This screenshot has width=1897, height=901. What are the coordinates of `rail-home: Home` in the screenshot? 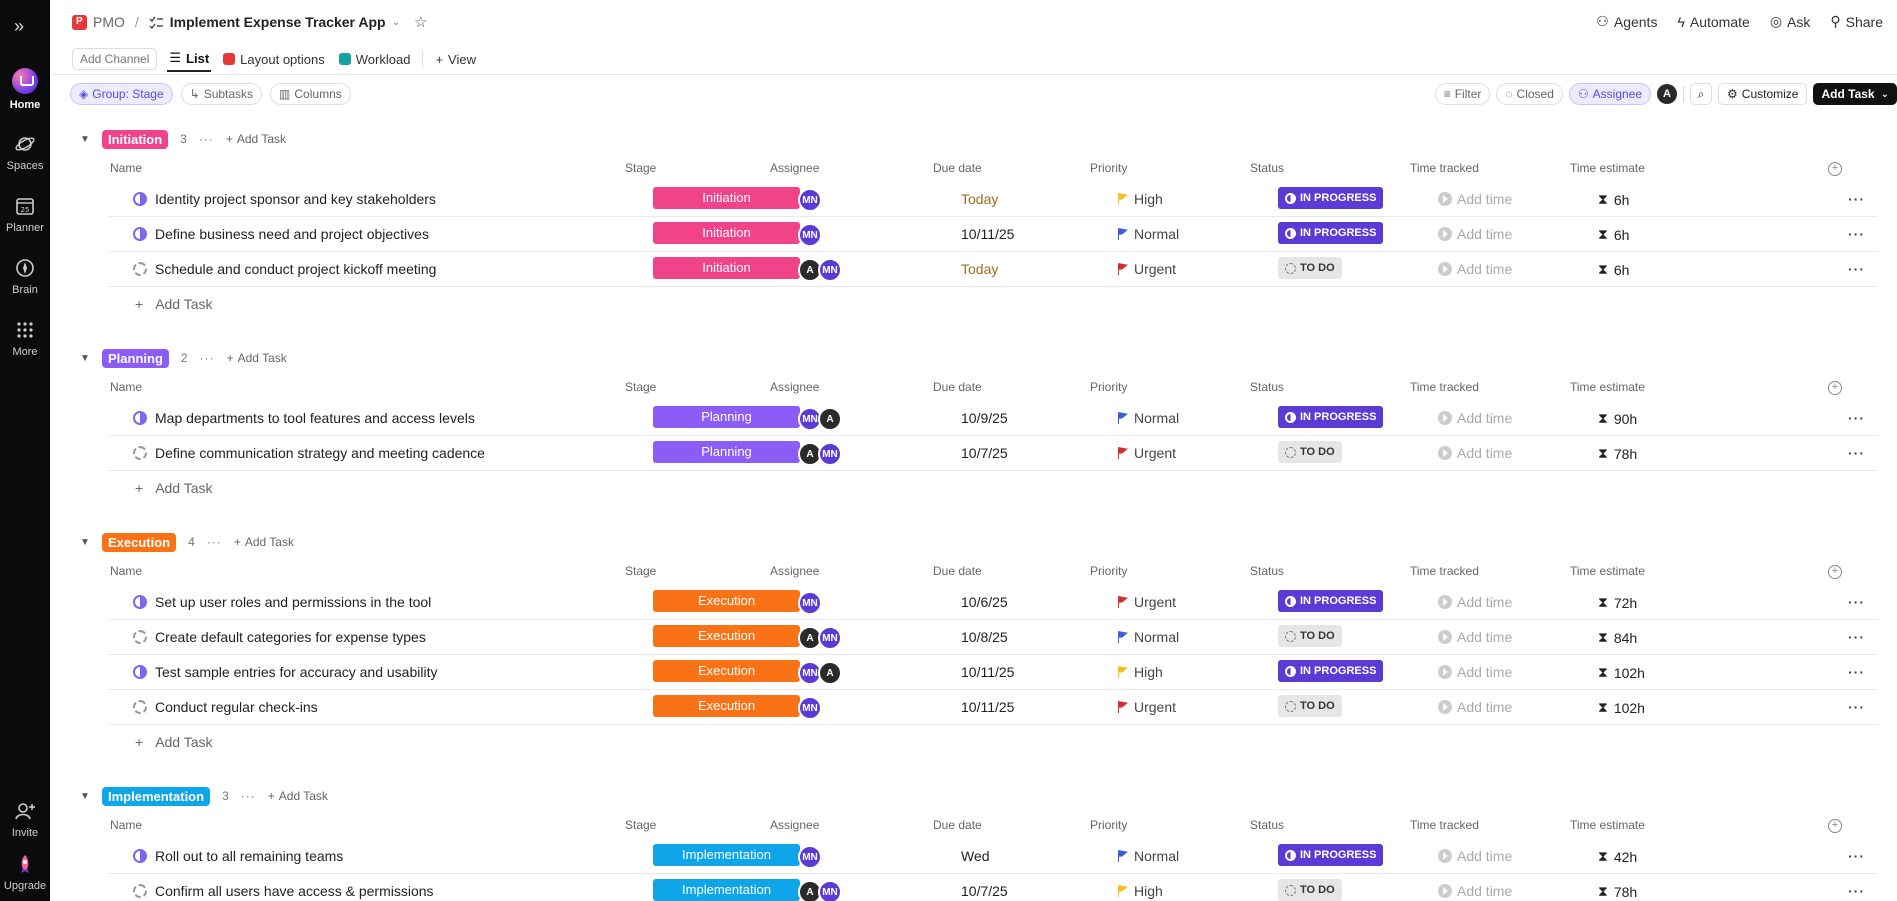 It's located at (25, 89).